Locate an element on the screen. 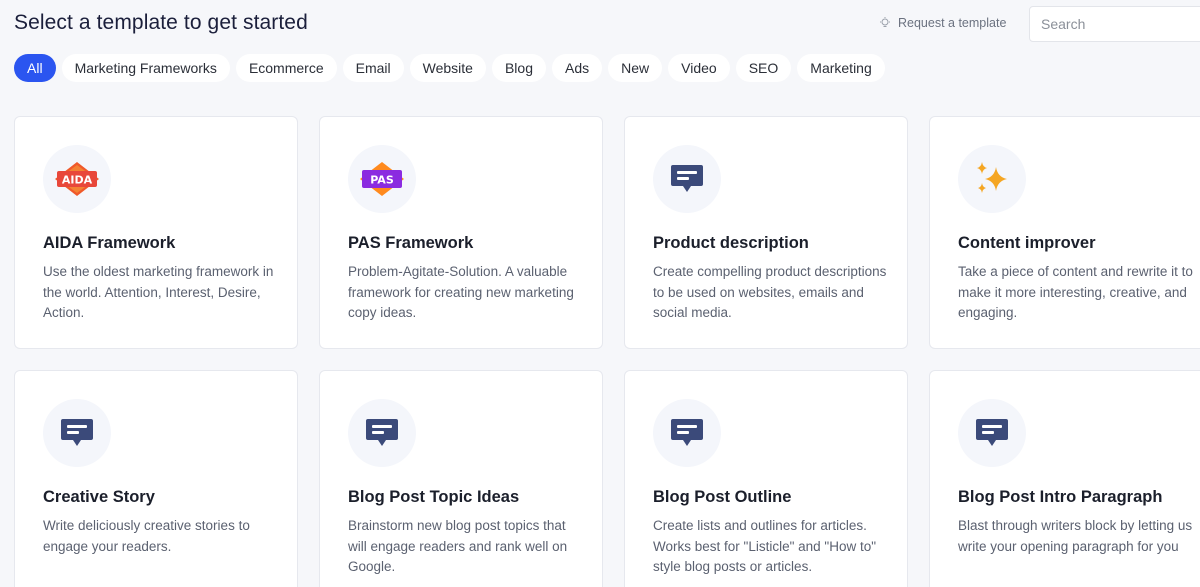 The width and height of the screenshot is (1200, 587). filter-marketing-frameworks: Marketing Frameworks is located at coordinates (145, 68).